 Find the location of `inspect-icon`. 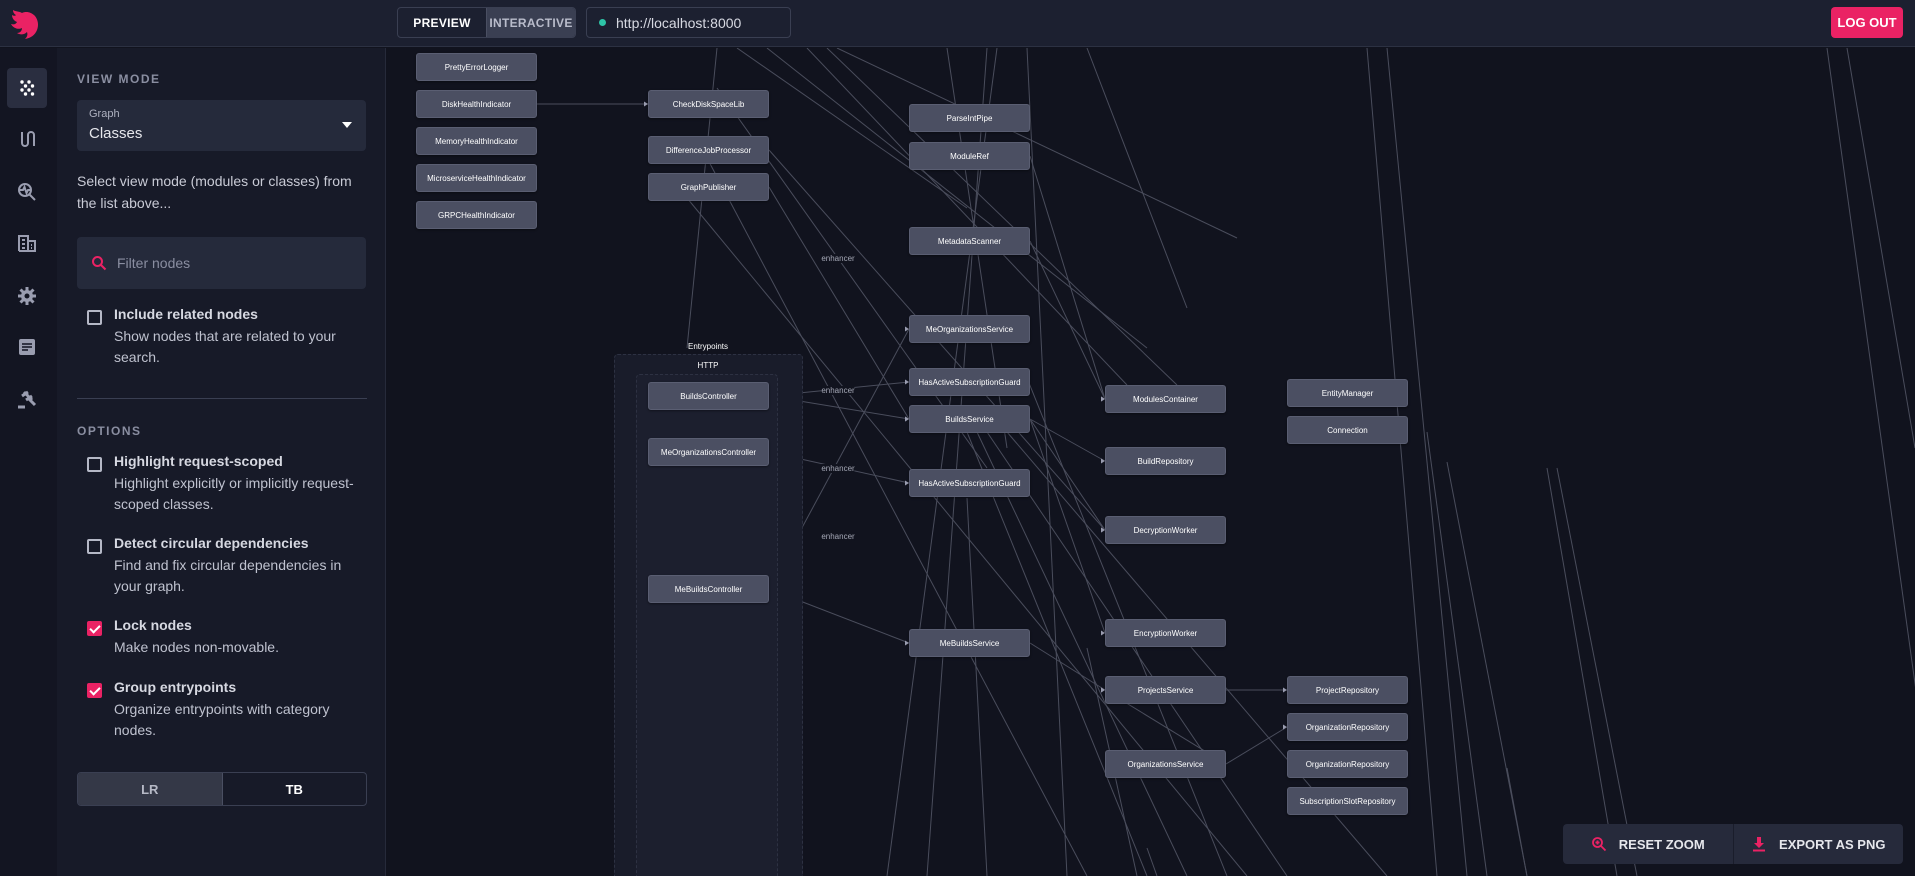

inspect-icon is located at coordinates (27, 192).